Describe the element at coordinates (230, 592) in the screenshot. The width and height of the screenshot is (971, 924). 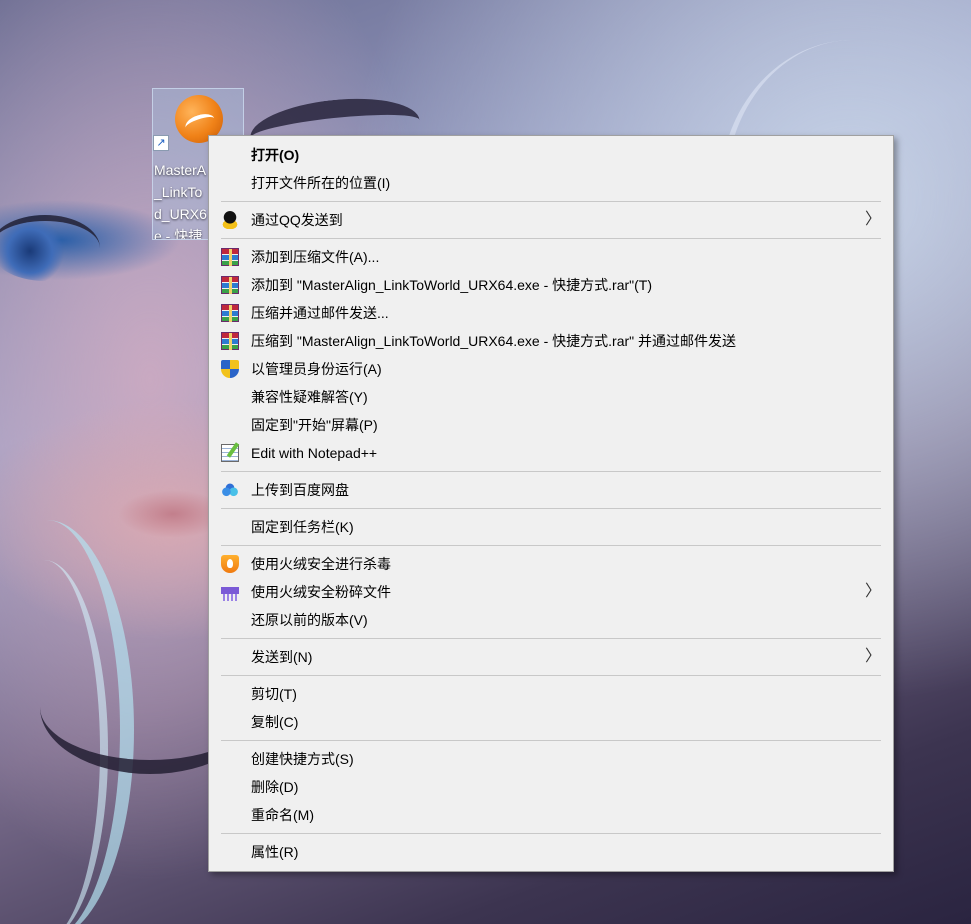
I see `shredder-icon` at that location.